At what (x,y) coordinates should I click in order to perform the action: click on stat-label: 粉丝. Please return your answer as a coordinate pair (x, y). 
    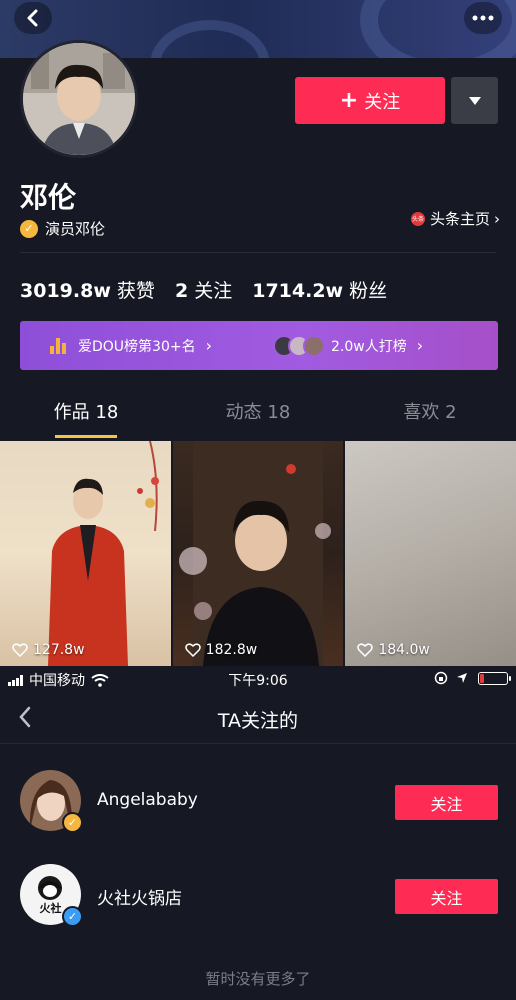
    Looking at the image, I should click on (368, 291).